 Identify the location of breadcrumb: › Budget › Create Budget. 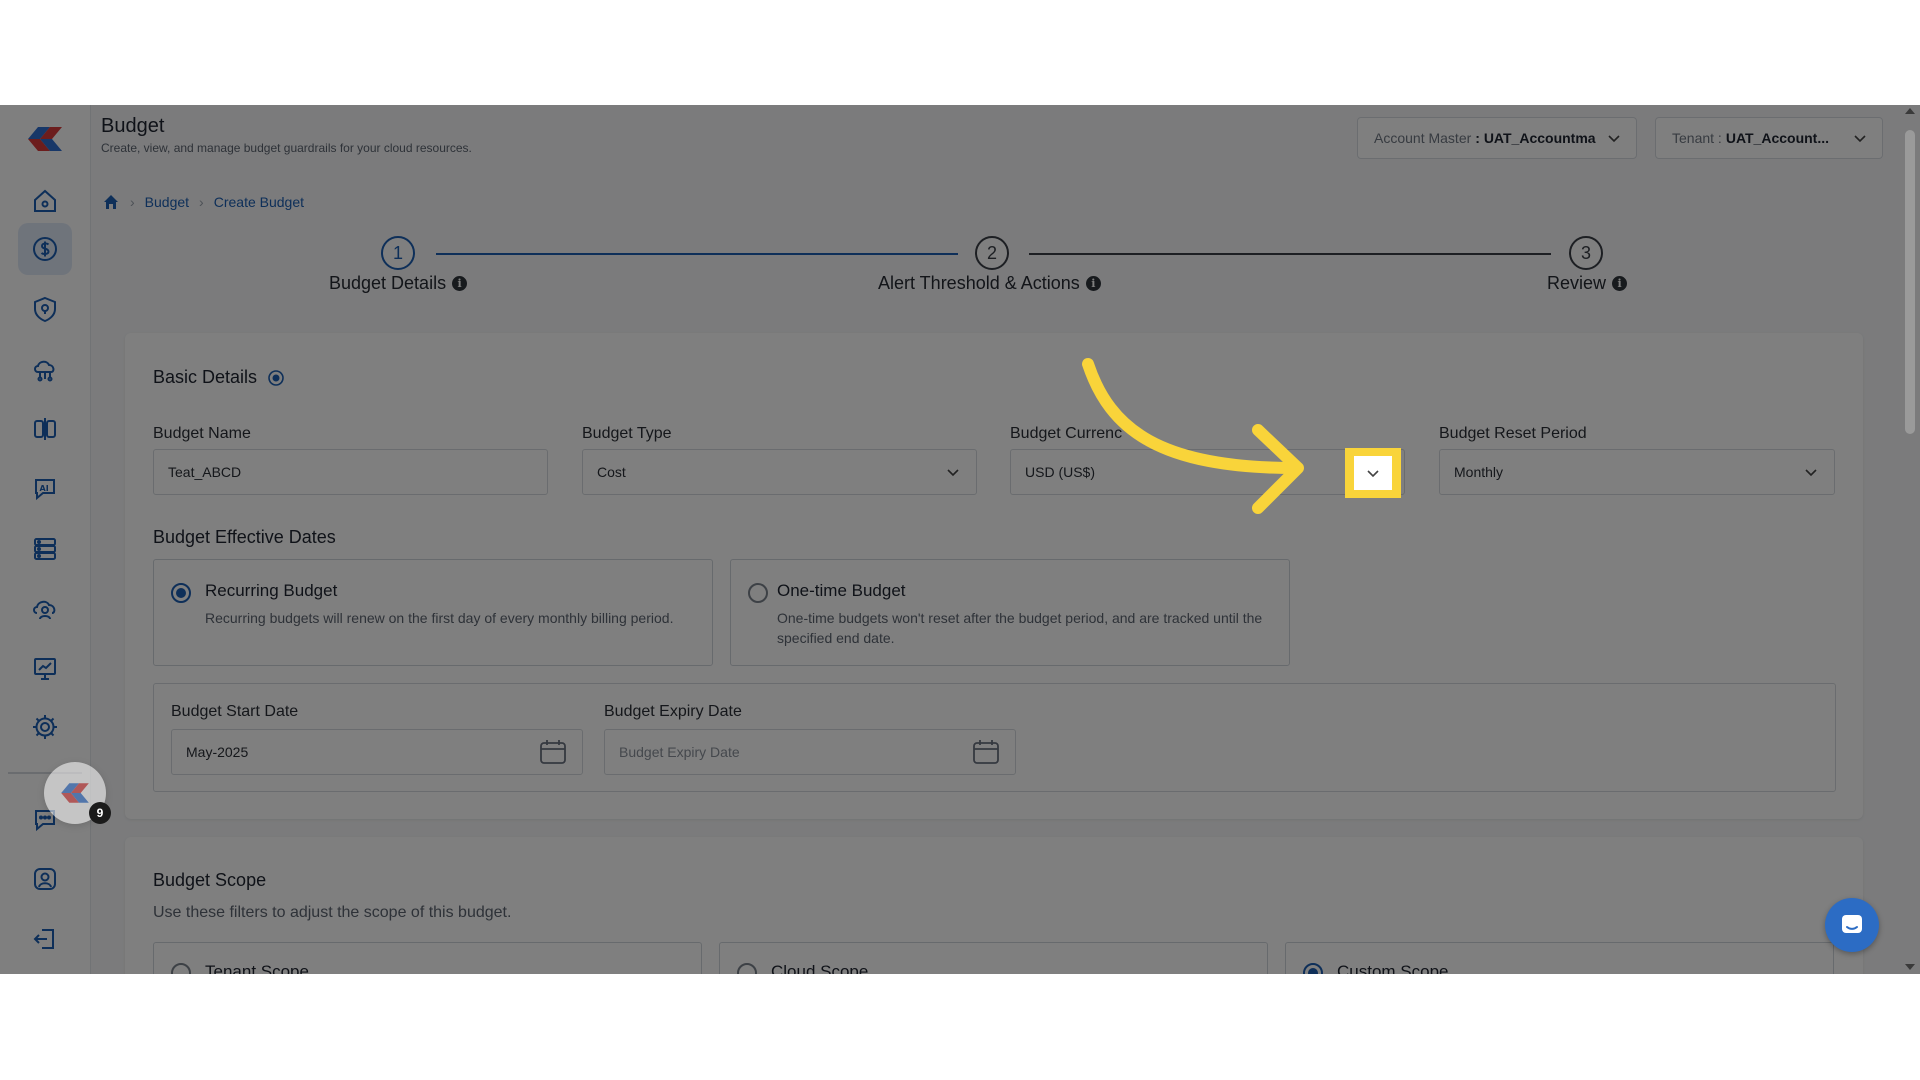
(203, 202).